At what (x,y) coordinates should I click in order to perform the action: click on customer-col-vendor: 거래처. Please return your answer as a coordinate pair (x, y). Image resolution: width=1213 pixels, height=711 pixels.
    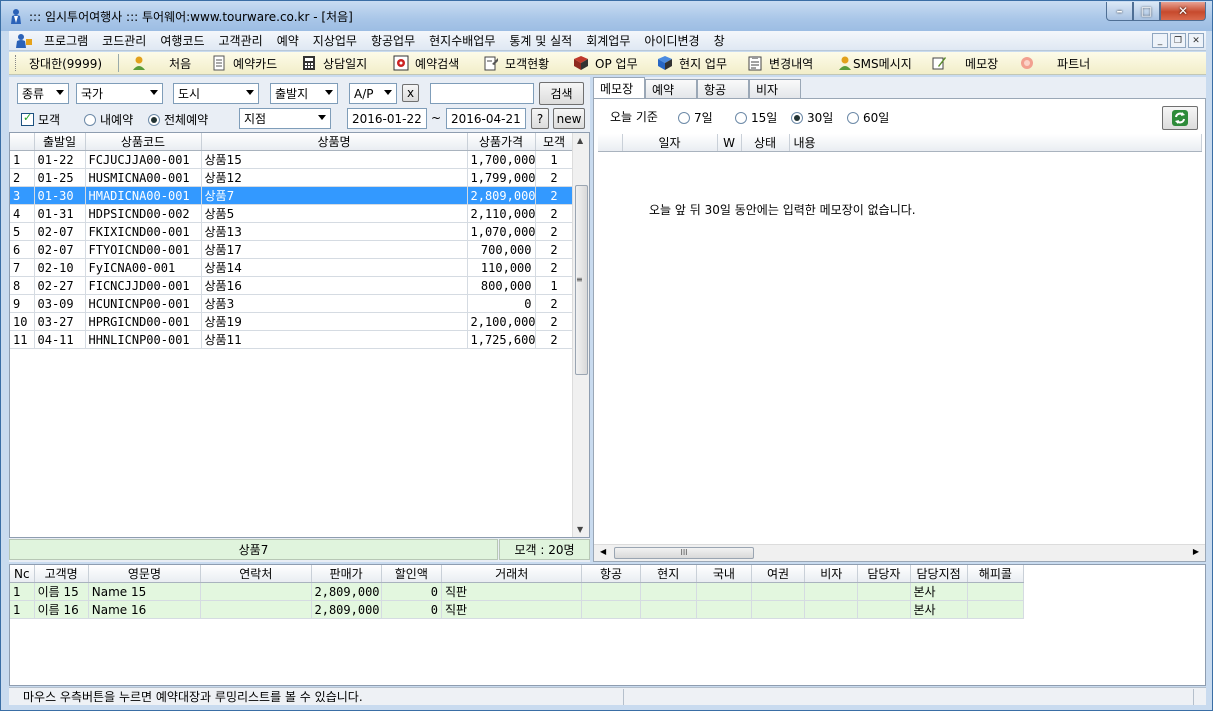
    Looking at the image, I should click on (512, 574).